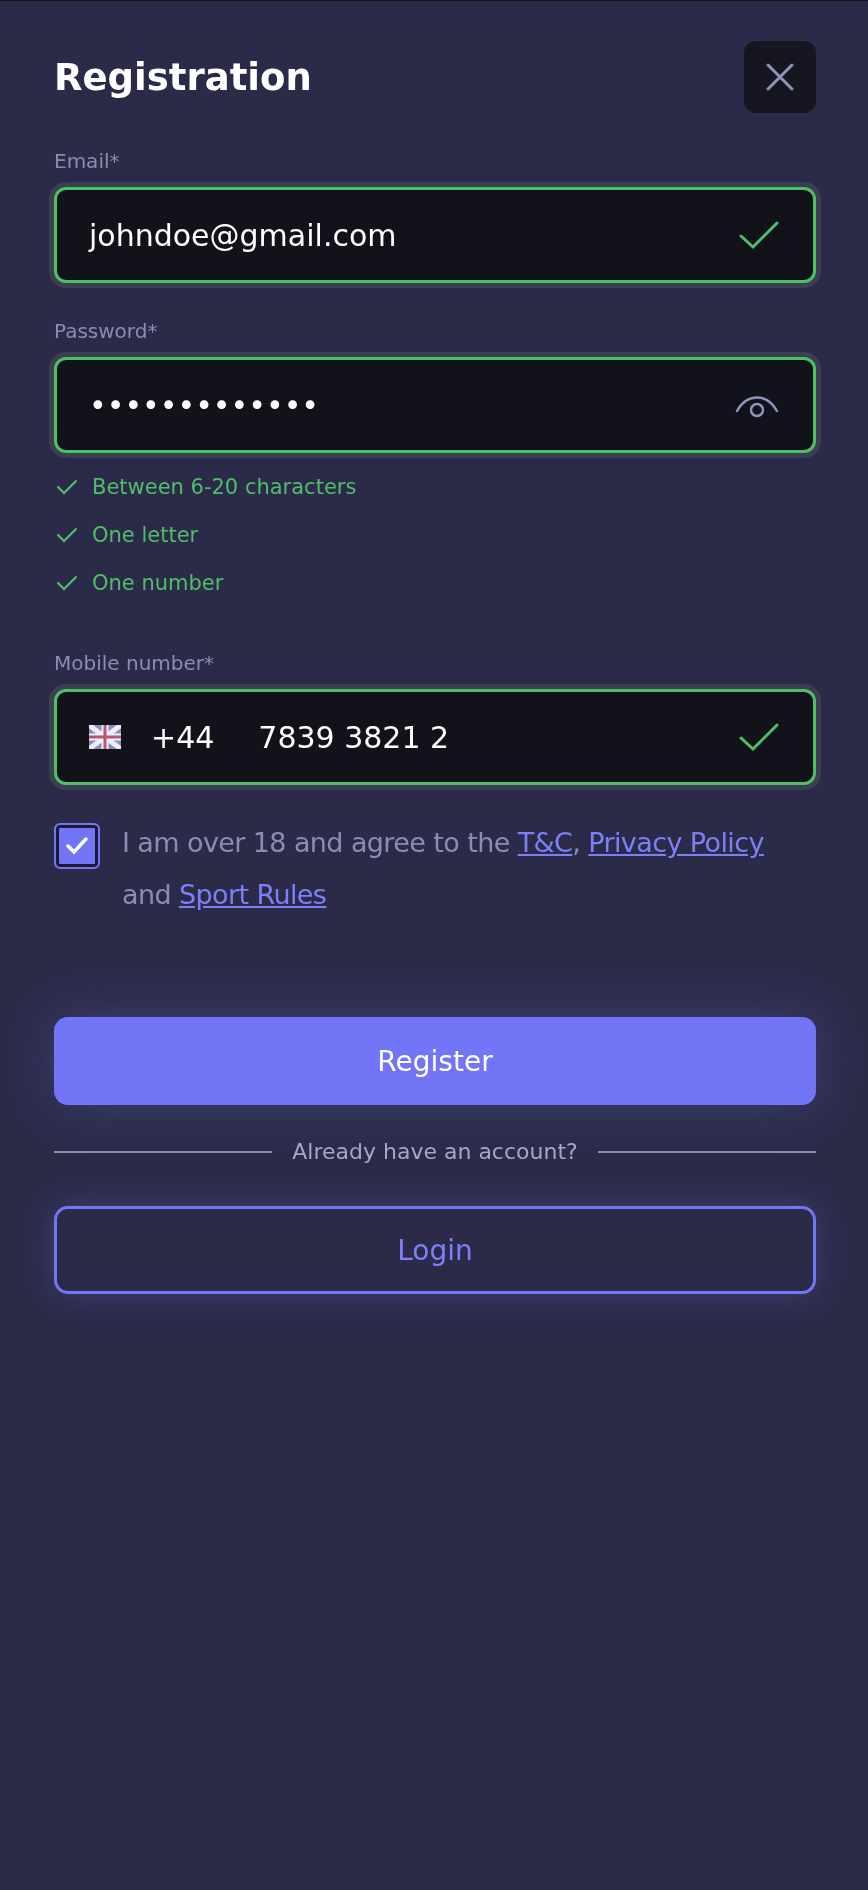  What do you see at coordinates (676, 842) in the screenshot?
I see `terms-link: Privacy Policy` at bounding box center [676, 842].